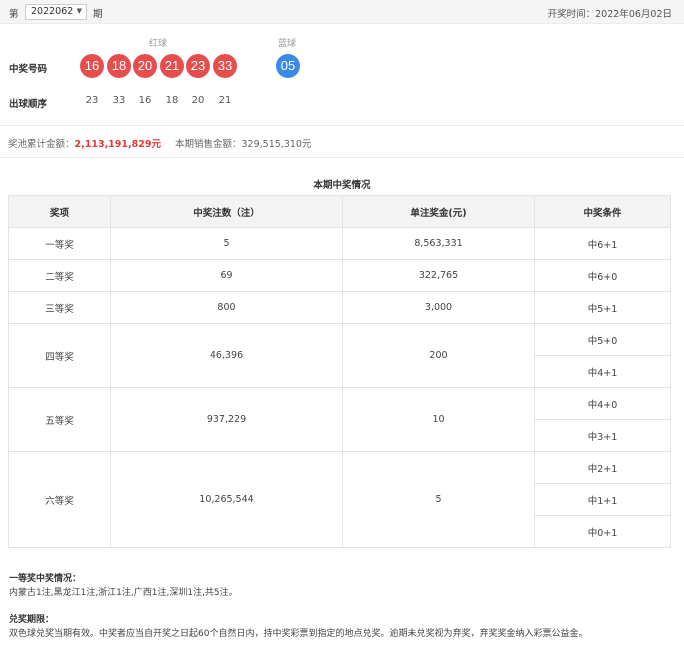 The width and height of the screenshot is (684, 651). I want to click on first-prize-title: 一等奖中奖情况：, so click(45, 579).